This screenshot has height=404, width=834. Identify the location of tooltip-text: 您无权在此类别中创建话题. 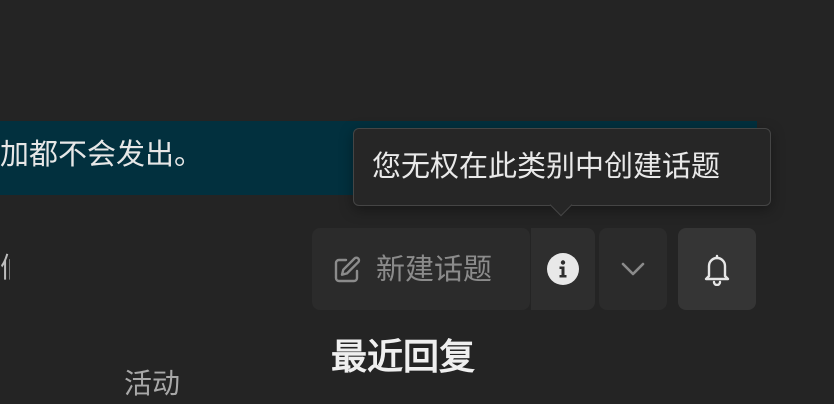
(546, 166).